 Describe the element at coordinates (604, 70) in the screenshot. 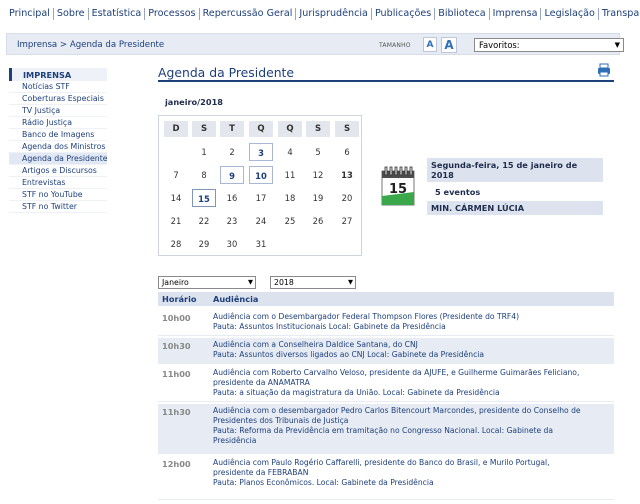

I see `print-icon` at that location.